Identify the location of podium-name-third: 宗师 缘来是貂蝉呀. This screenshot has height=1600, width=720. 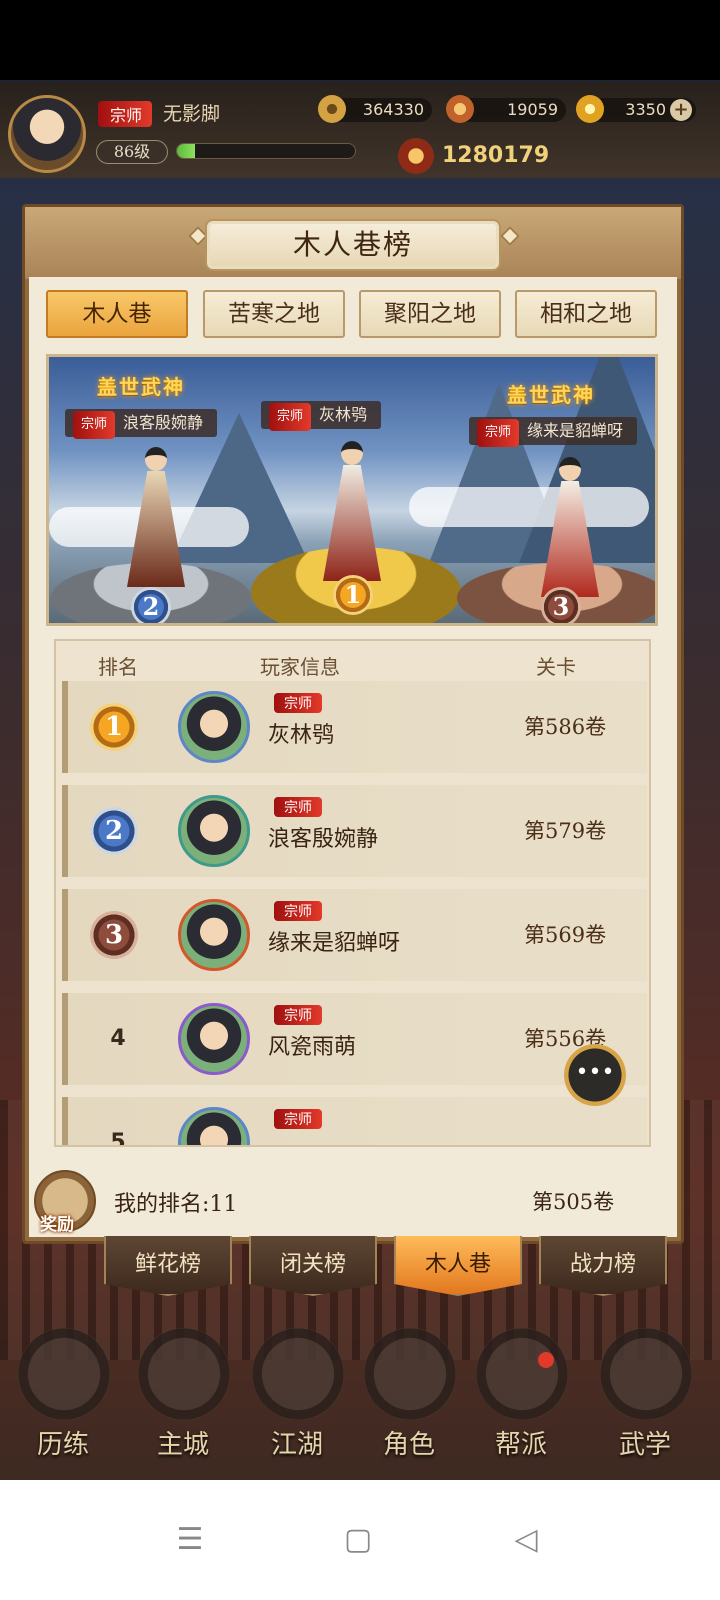
(553, 432).